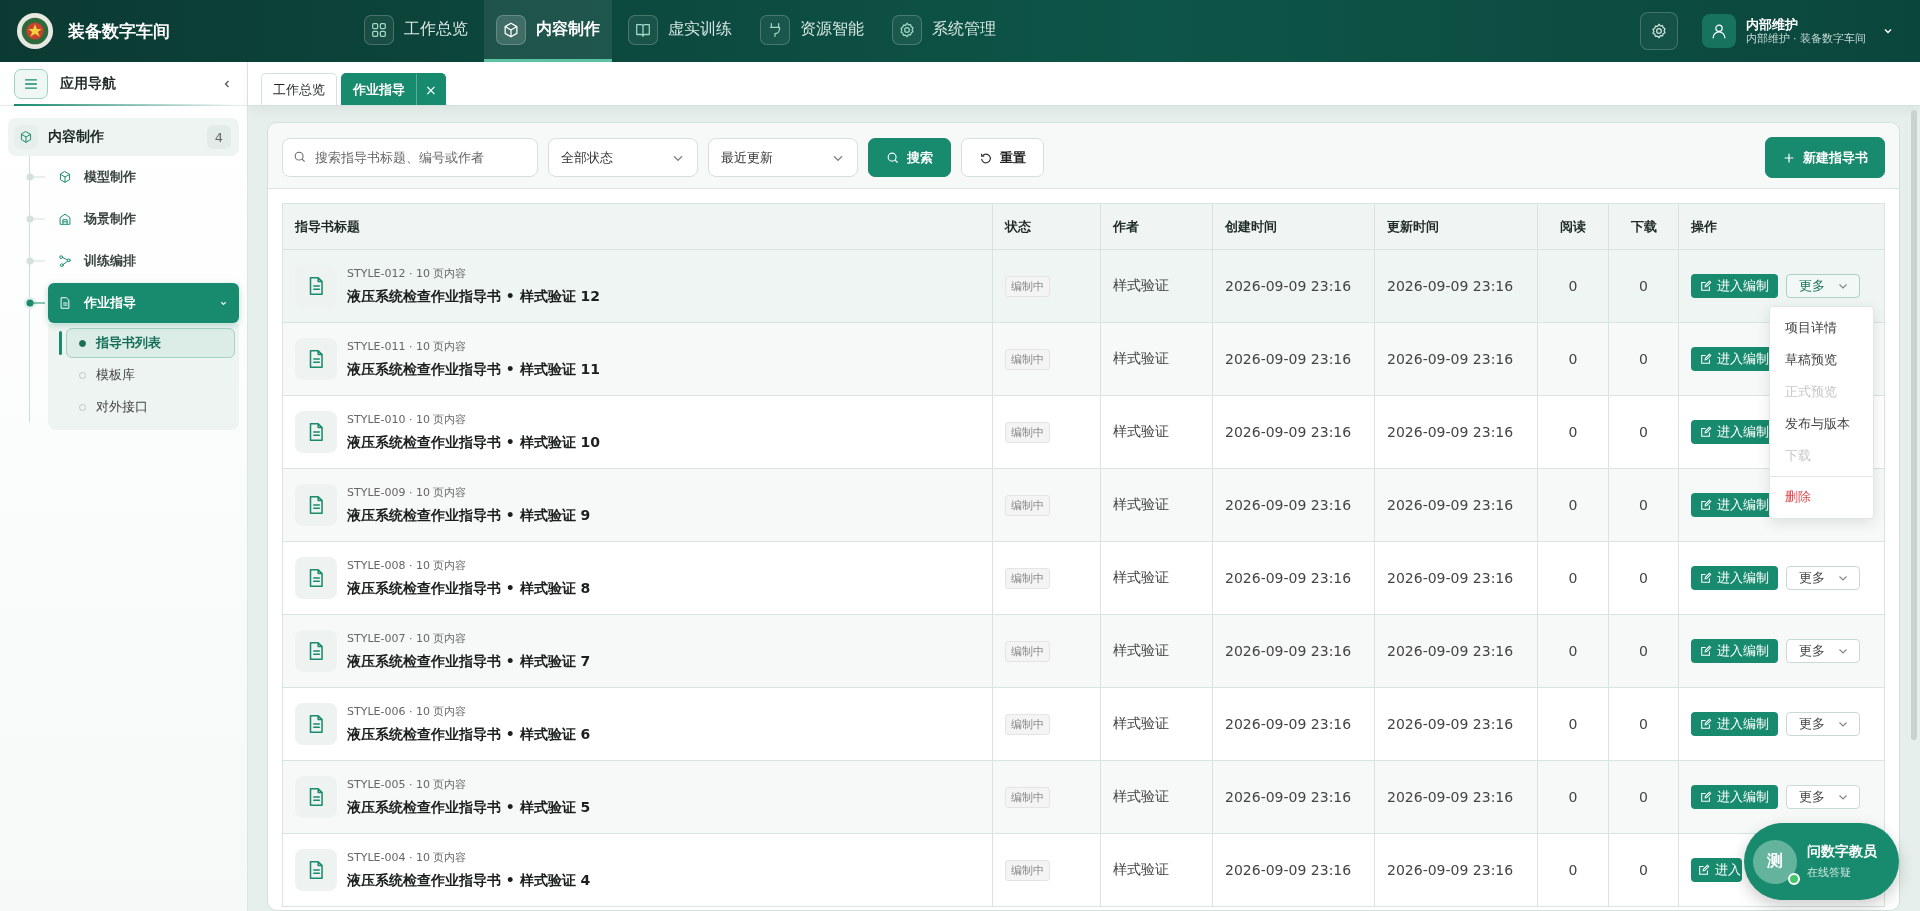  What do you see at coordinates (219, 137) in the screenshot?
I see `count-badge: 4` at bounding box center [219, 137].